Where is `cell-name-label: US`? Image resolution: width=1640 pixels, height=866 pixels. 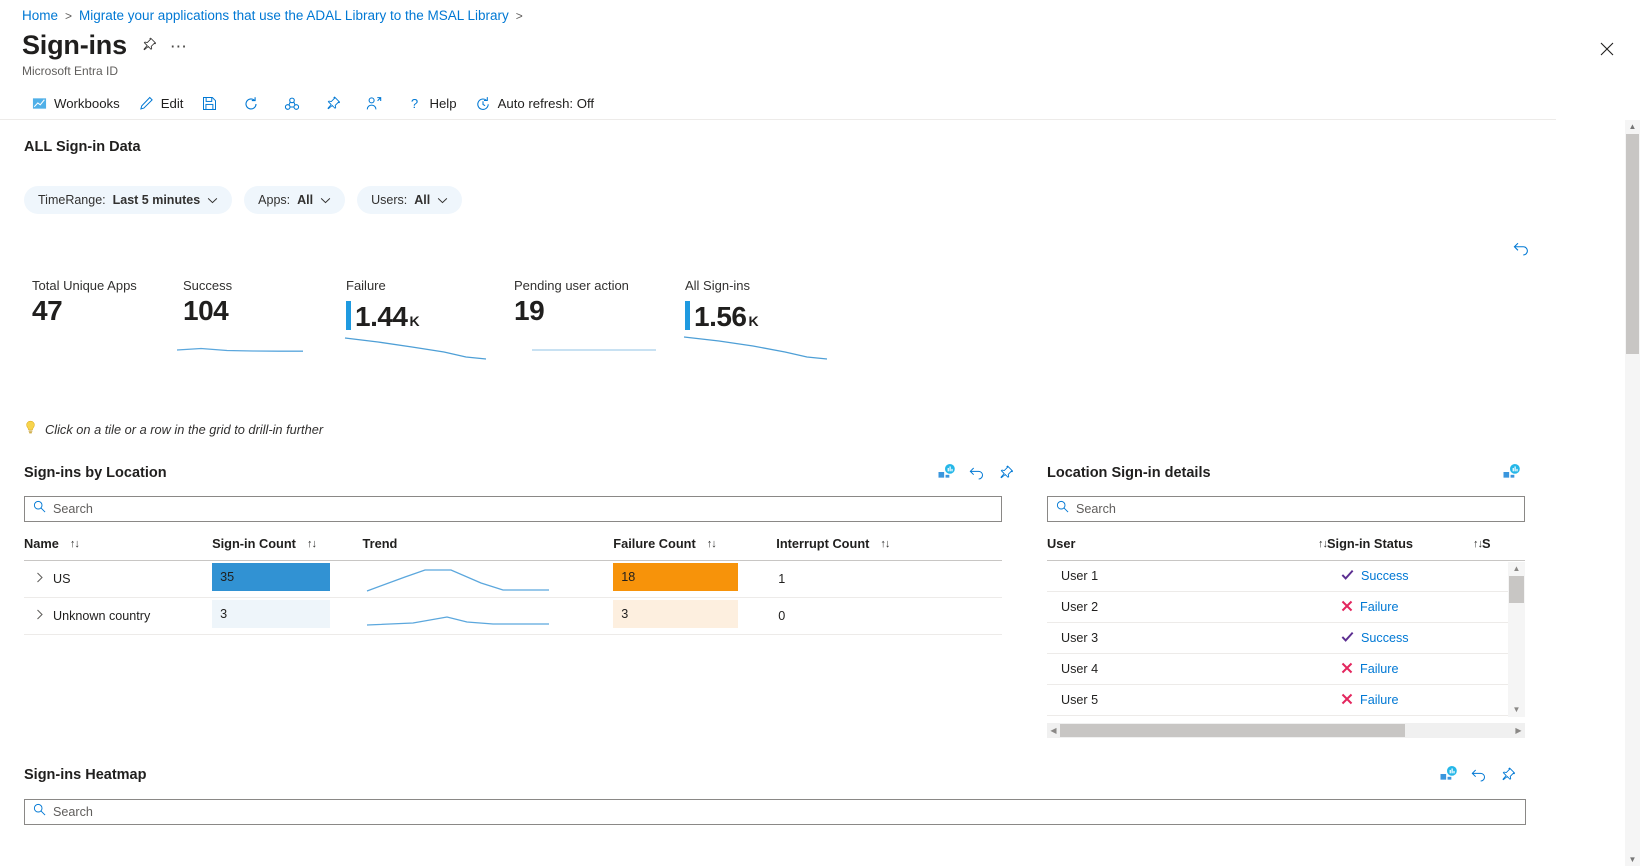
cell-name-label: US is located at coordinates (62, 579).